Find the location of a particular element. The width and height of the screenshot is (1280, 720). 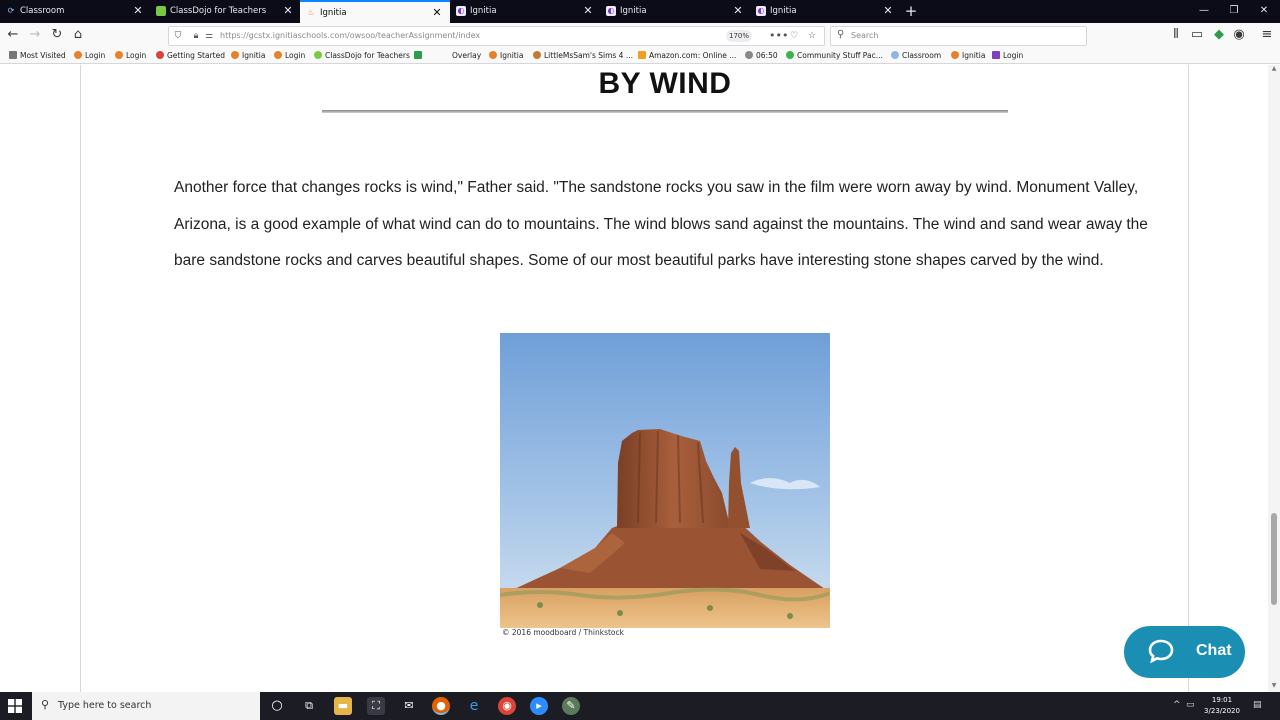

home-icon: ⌂ is located at coordinates (78, 35).